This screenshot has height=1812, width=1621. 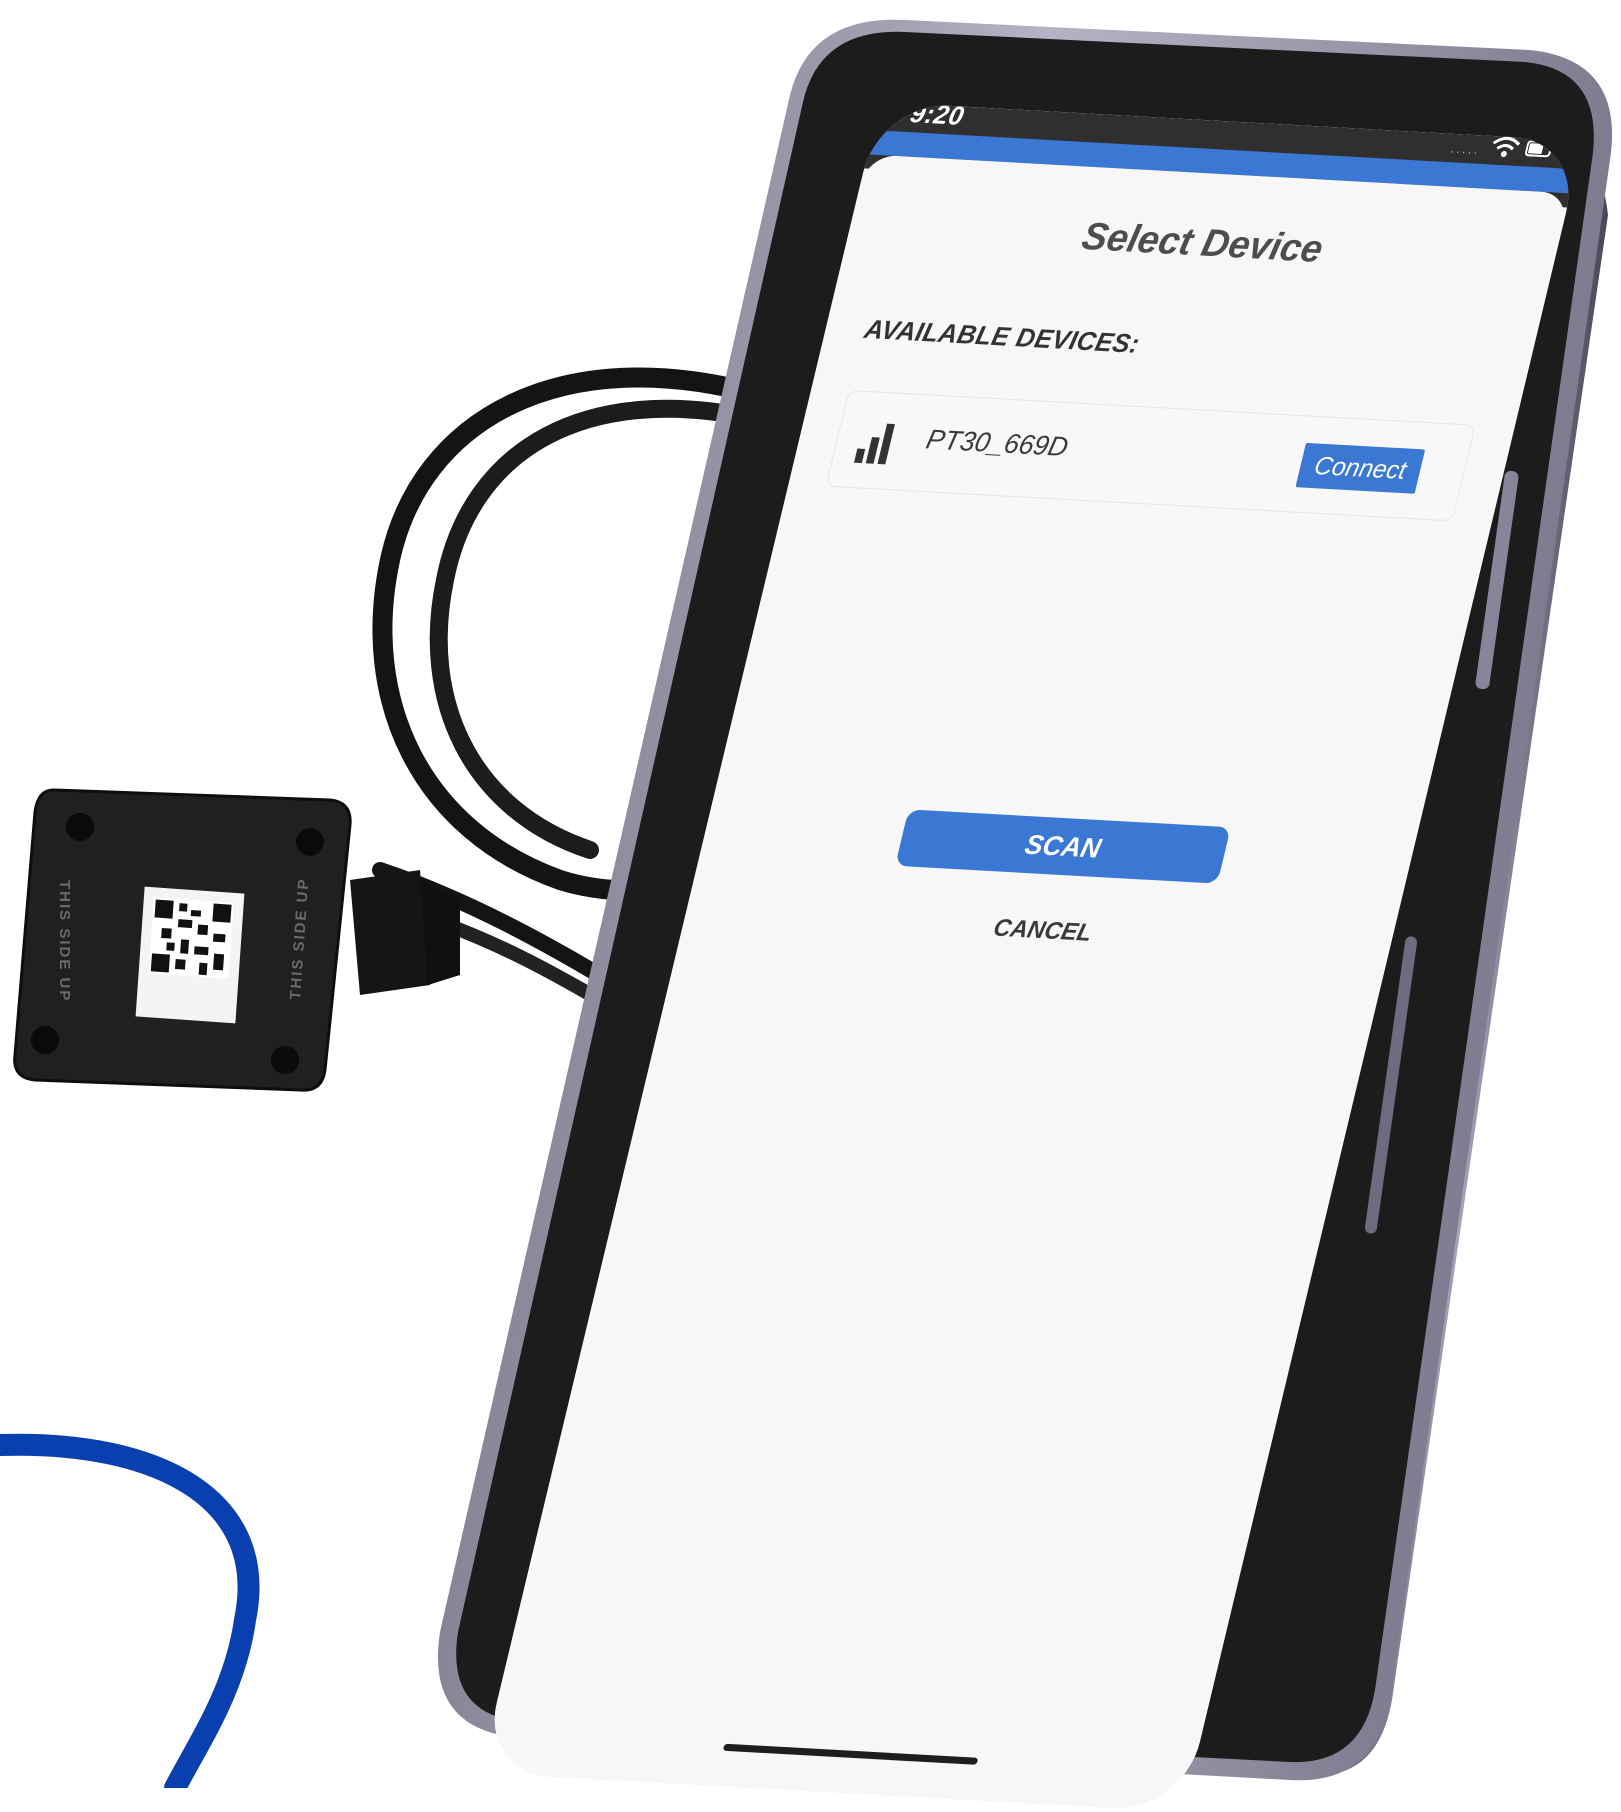 I want to click on connect-button: Connect, so click(x=1360, y=468).